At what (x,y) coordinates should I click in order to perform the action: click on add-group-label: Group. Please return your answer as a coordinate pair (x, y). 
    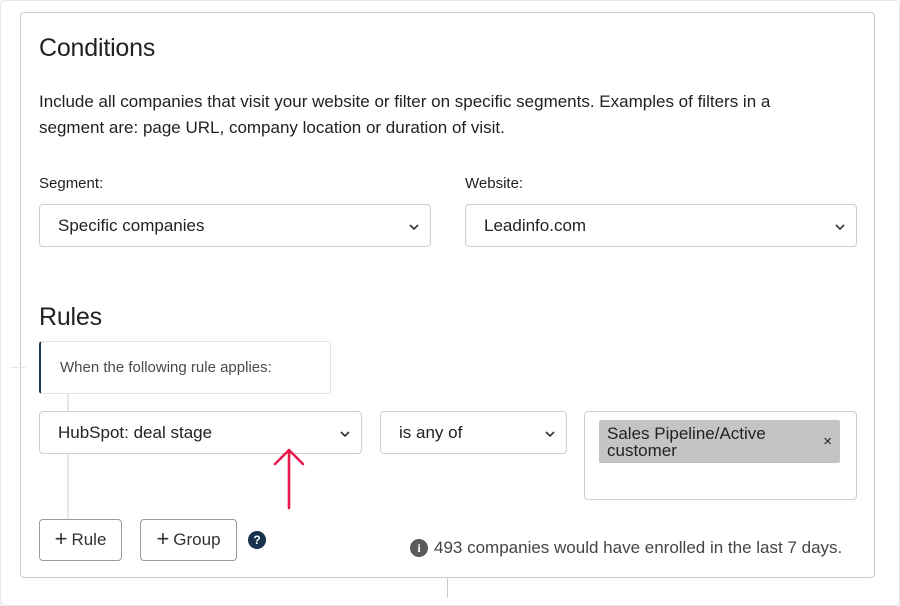
    Looking at the image, I should click on (197, 539).